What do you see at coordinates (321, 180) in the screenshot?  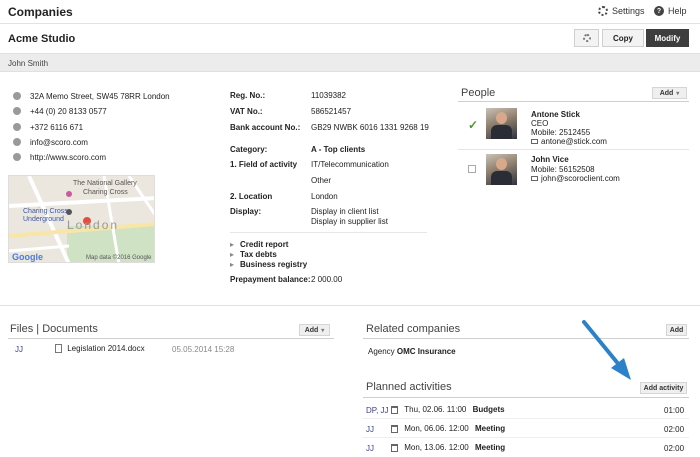 I see `field-of-activity-value-2: Other` at bounding box center [321, 180].